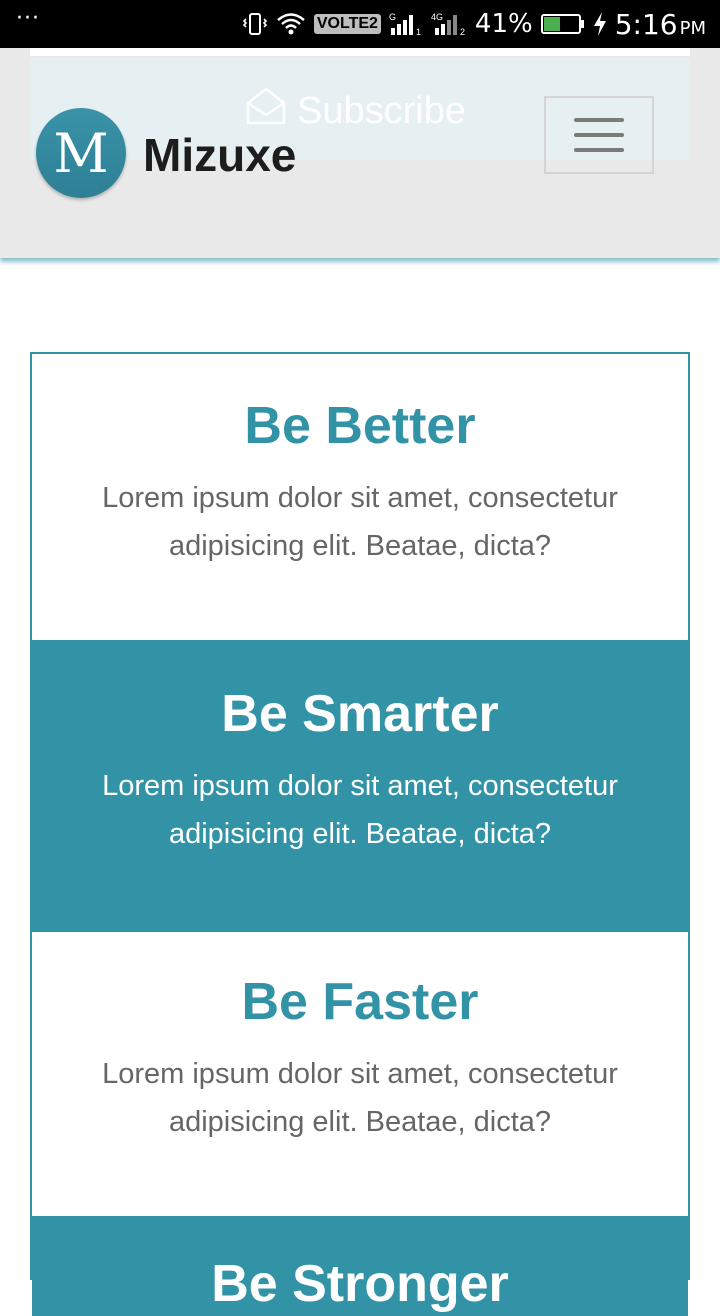  What do you see at coordinates (646, 24) in the screenshot?
I see `clock-time: 5:16` at bounding box center [646, 24].